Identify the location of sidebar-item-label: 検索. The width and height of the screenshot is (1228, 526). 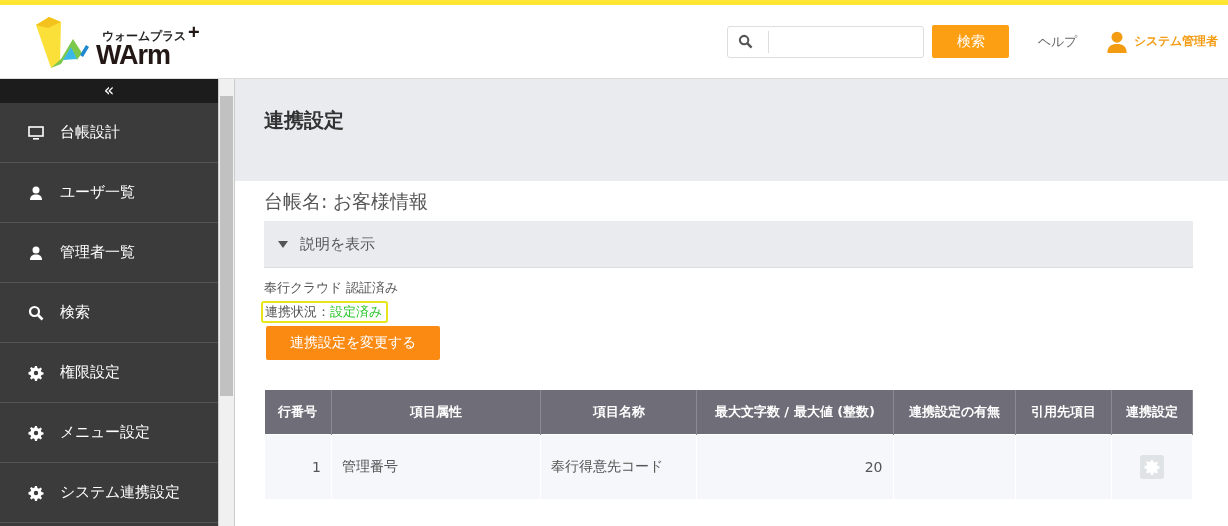
(75, 312).